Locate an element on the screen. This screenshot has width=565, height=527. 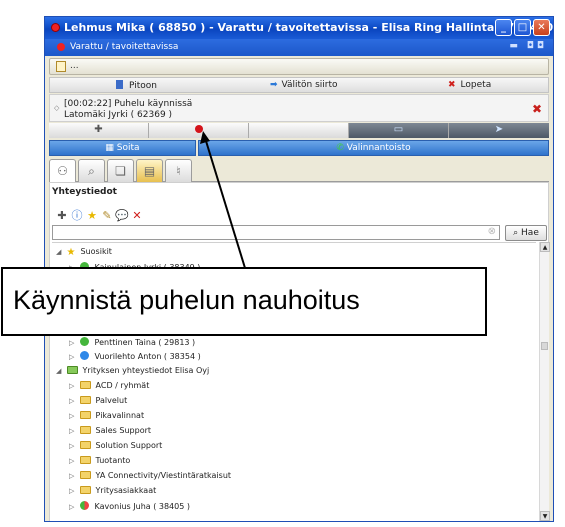
search-field: ⊗ is located at coordinates (276, 235).